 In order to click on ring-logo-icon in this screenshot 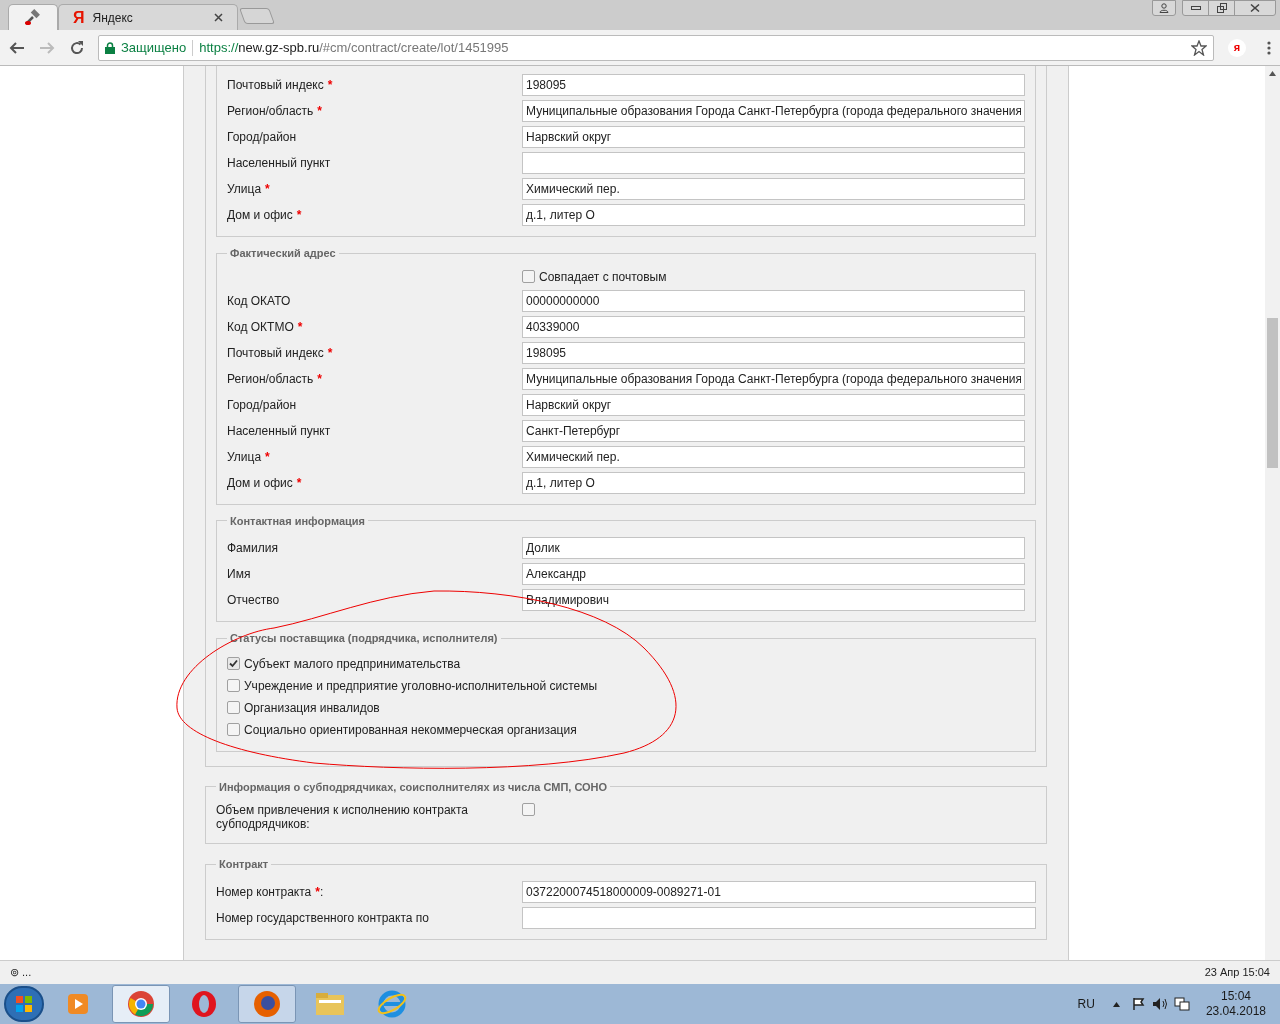, I will do `click(204, 1004)`.